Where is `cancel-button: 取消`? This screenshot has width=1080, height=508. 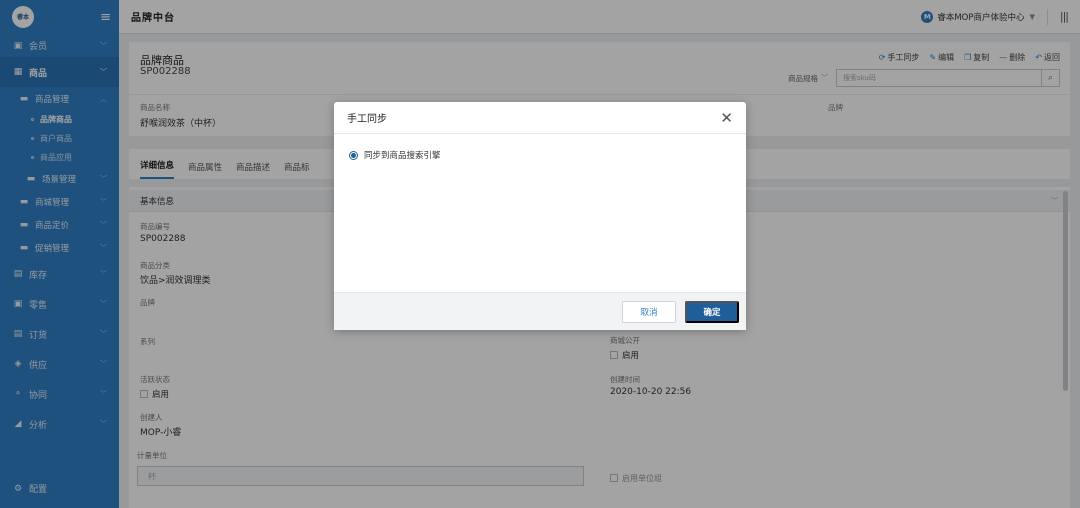 cancel-button: 取消 is located at coordinates (649, 311).